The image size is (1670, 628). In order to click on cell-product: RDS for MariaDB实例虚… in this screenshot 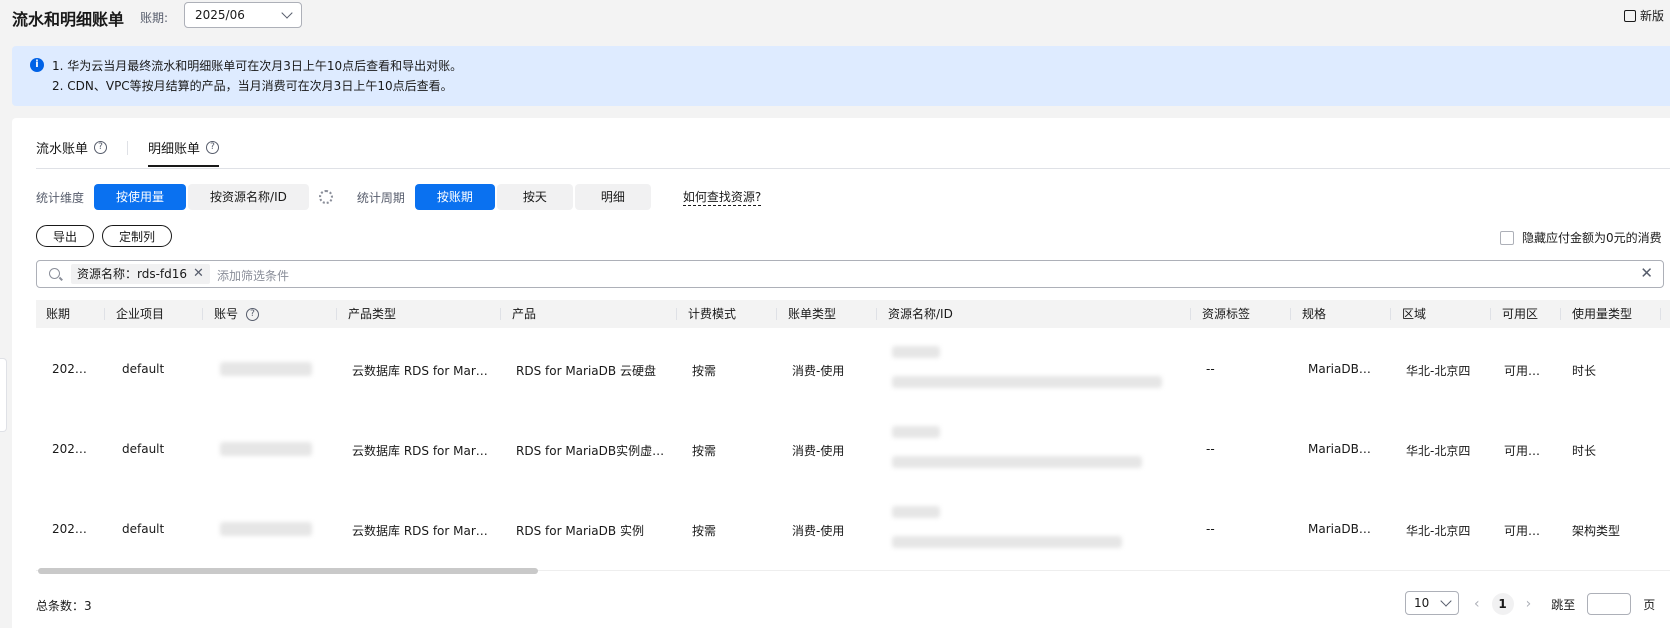, I will do `click(590, 451)`.